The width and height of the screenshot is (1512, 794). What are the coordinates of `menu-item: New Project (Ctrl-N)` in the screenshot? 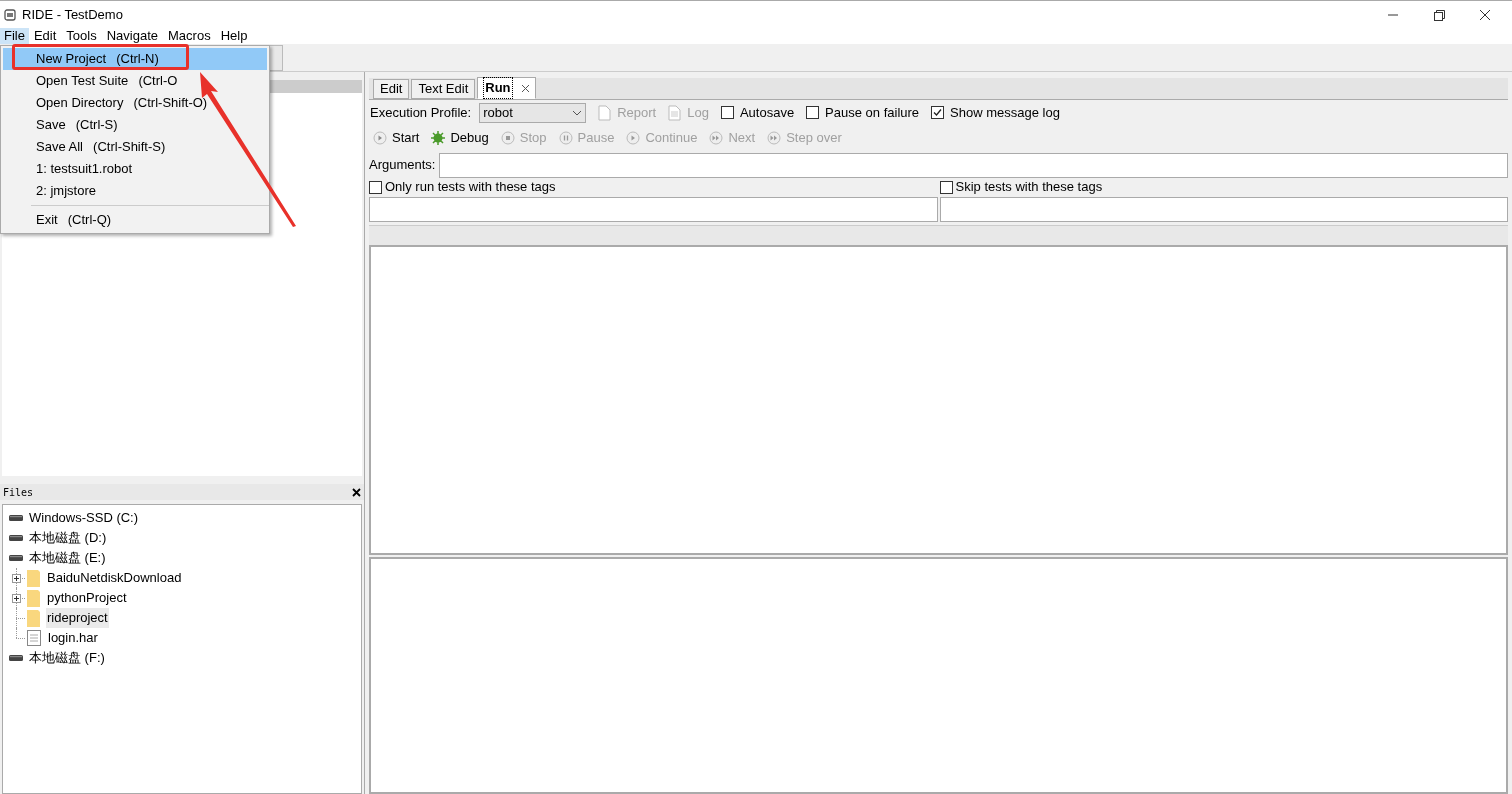 It's located at (135, 59).